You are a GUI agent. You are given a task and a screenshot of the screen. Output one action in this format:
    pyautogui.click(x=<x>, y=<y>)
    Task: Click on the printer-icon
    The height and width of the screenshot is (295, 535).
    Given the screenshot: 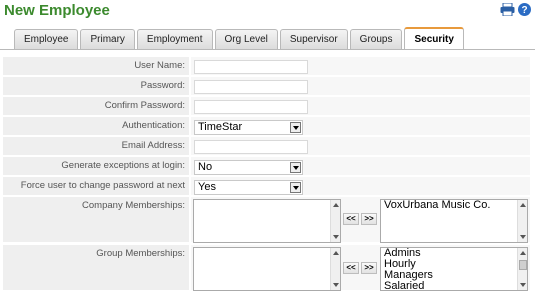 What is the action you would take?
    pyautogui.click(x=507, y=9)
    